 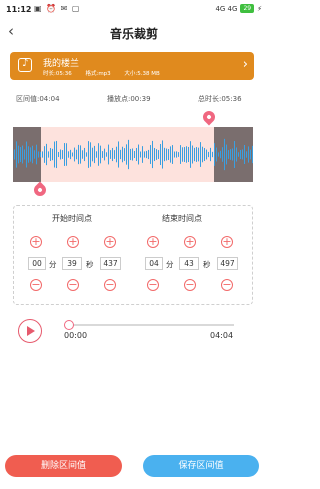 What do you see at coordinates (53, 264) in the screenshot?
I see `start-min-unit: 分` at bounding box center [53, 264].